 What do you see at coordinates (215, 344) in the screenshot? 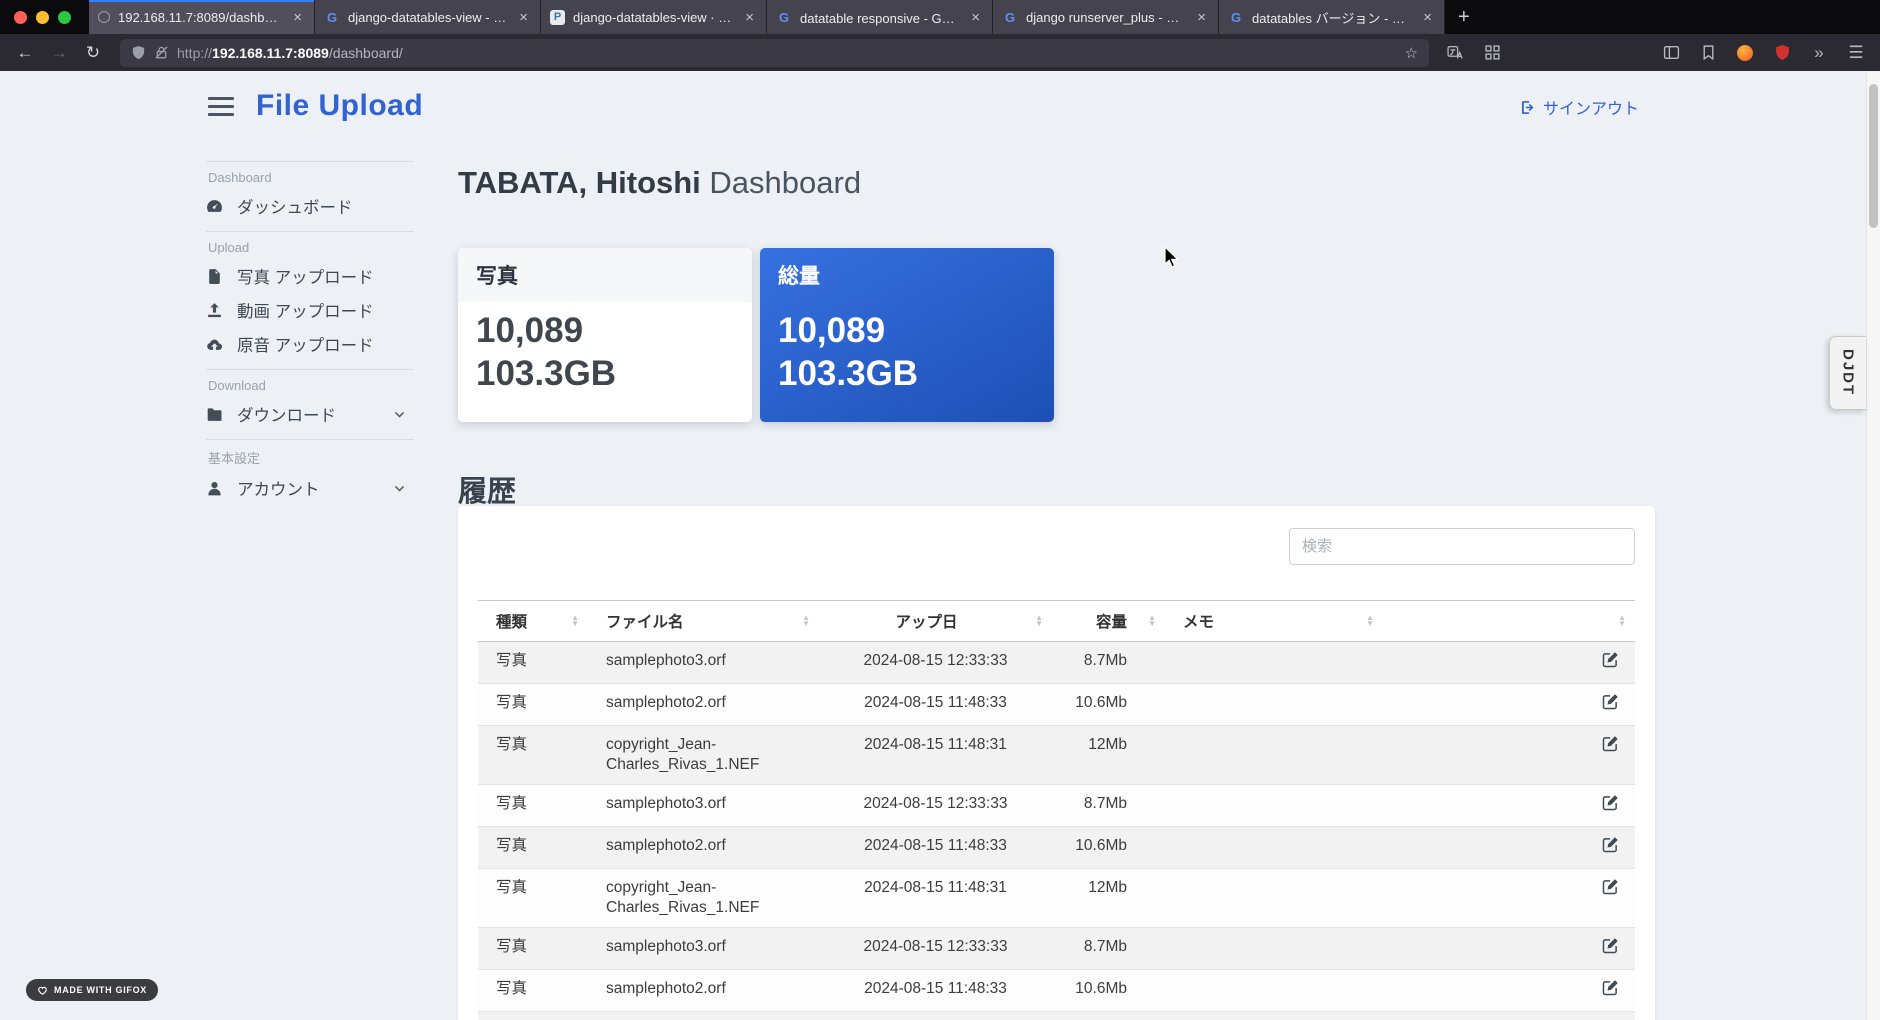
I see `cloud-upload-icon` at bounding box center [215, 344].